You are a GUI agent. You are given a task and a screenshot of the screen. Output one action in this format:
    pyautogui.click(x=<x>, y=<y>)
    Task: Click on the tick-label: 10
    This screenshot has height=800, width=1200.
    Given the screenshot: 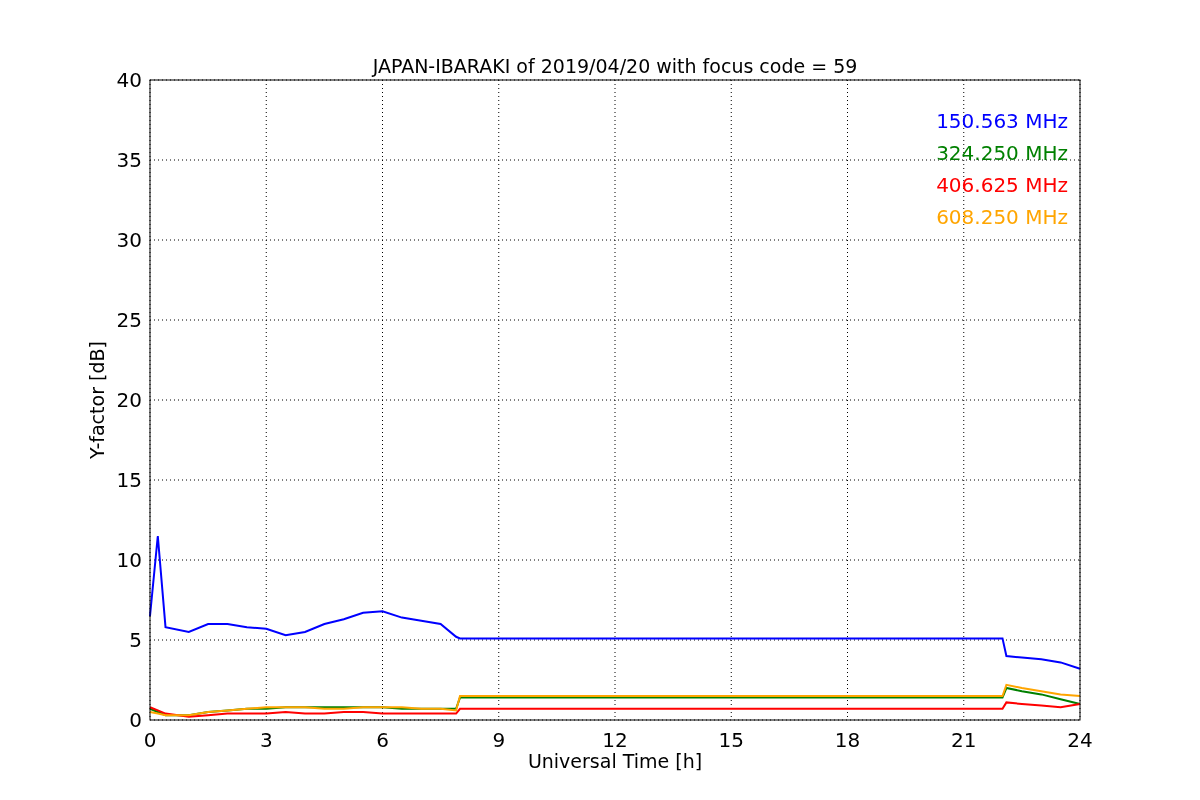 What is the action you would take?
    pyautogui.click(x=129, y=560)
    